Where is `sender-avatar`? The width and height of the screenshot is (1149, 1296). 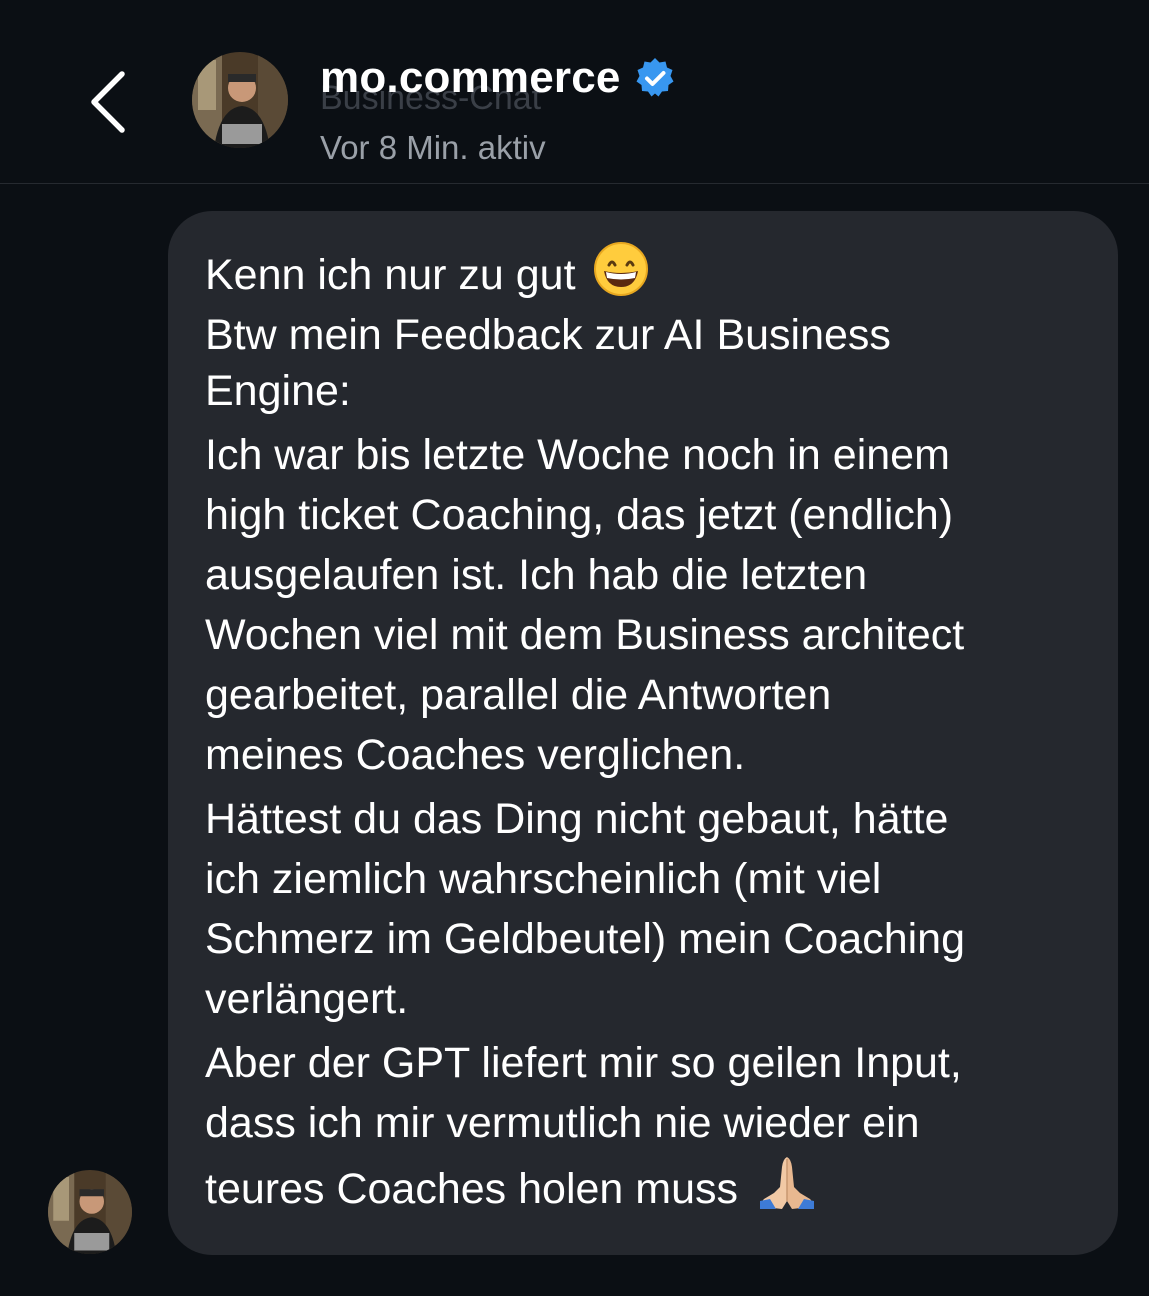
sender-avatar is located at coordinates (90, 1212).